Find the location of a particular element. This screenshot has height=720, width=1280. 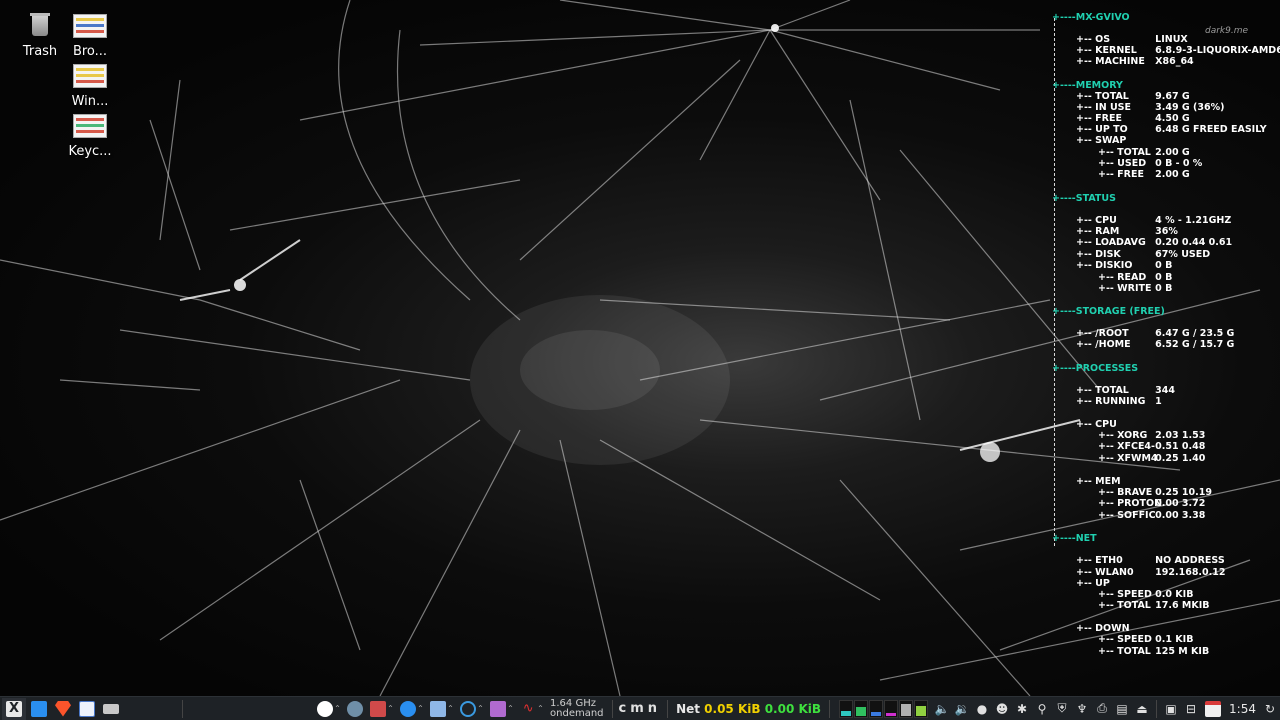

spreadsheet-icon is located at coordinates (90, 27).